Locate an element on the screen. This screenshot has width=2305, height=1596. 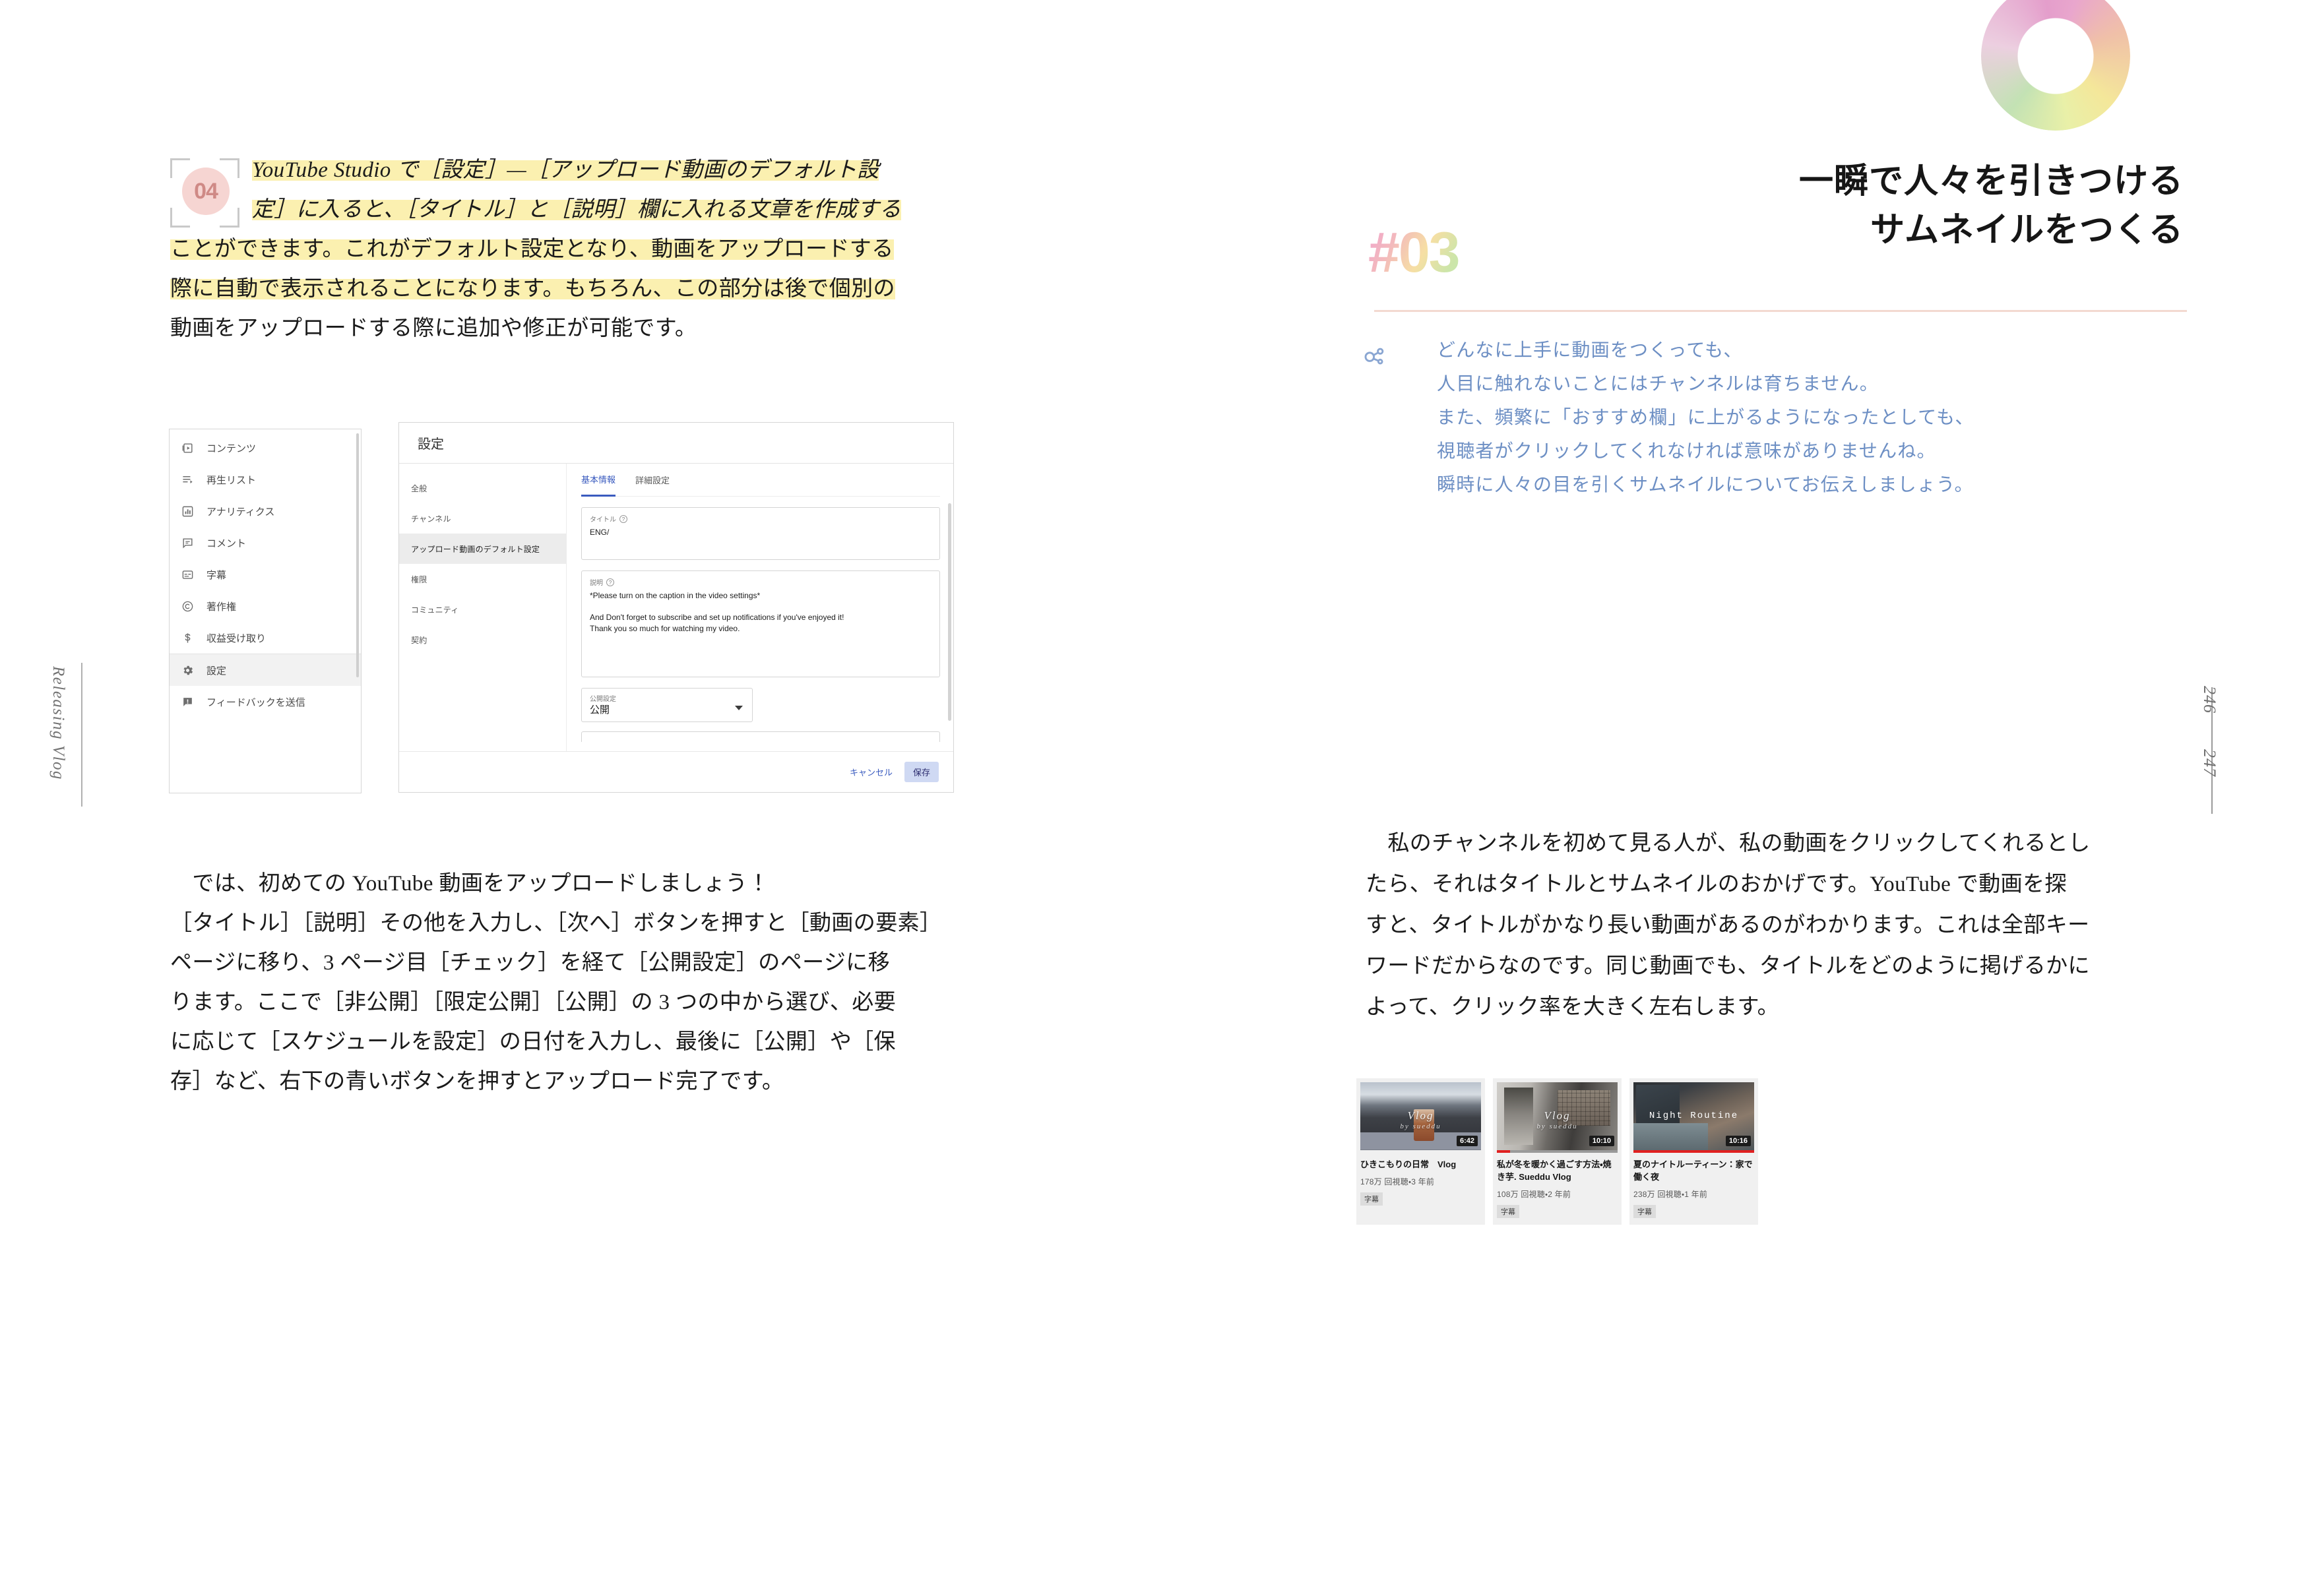
page-number-left: 246 is located at coordinates (2223, 718).